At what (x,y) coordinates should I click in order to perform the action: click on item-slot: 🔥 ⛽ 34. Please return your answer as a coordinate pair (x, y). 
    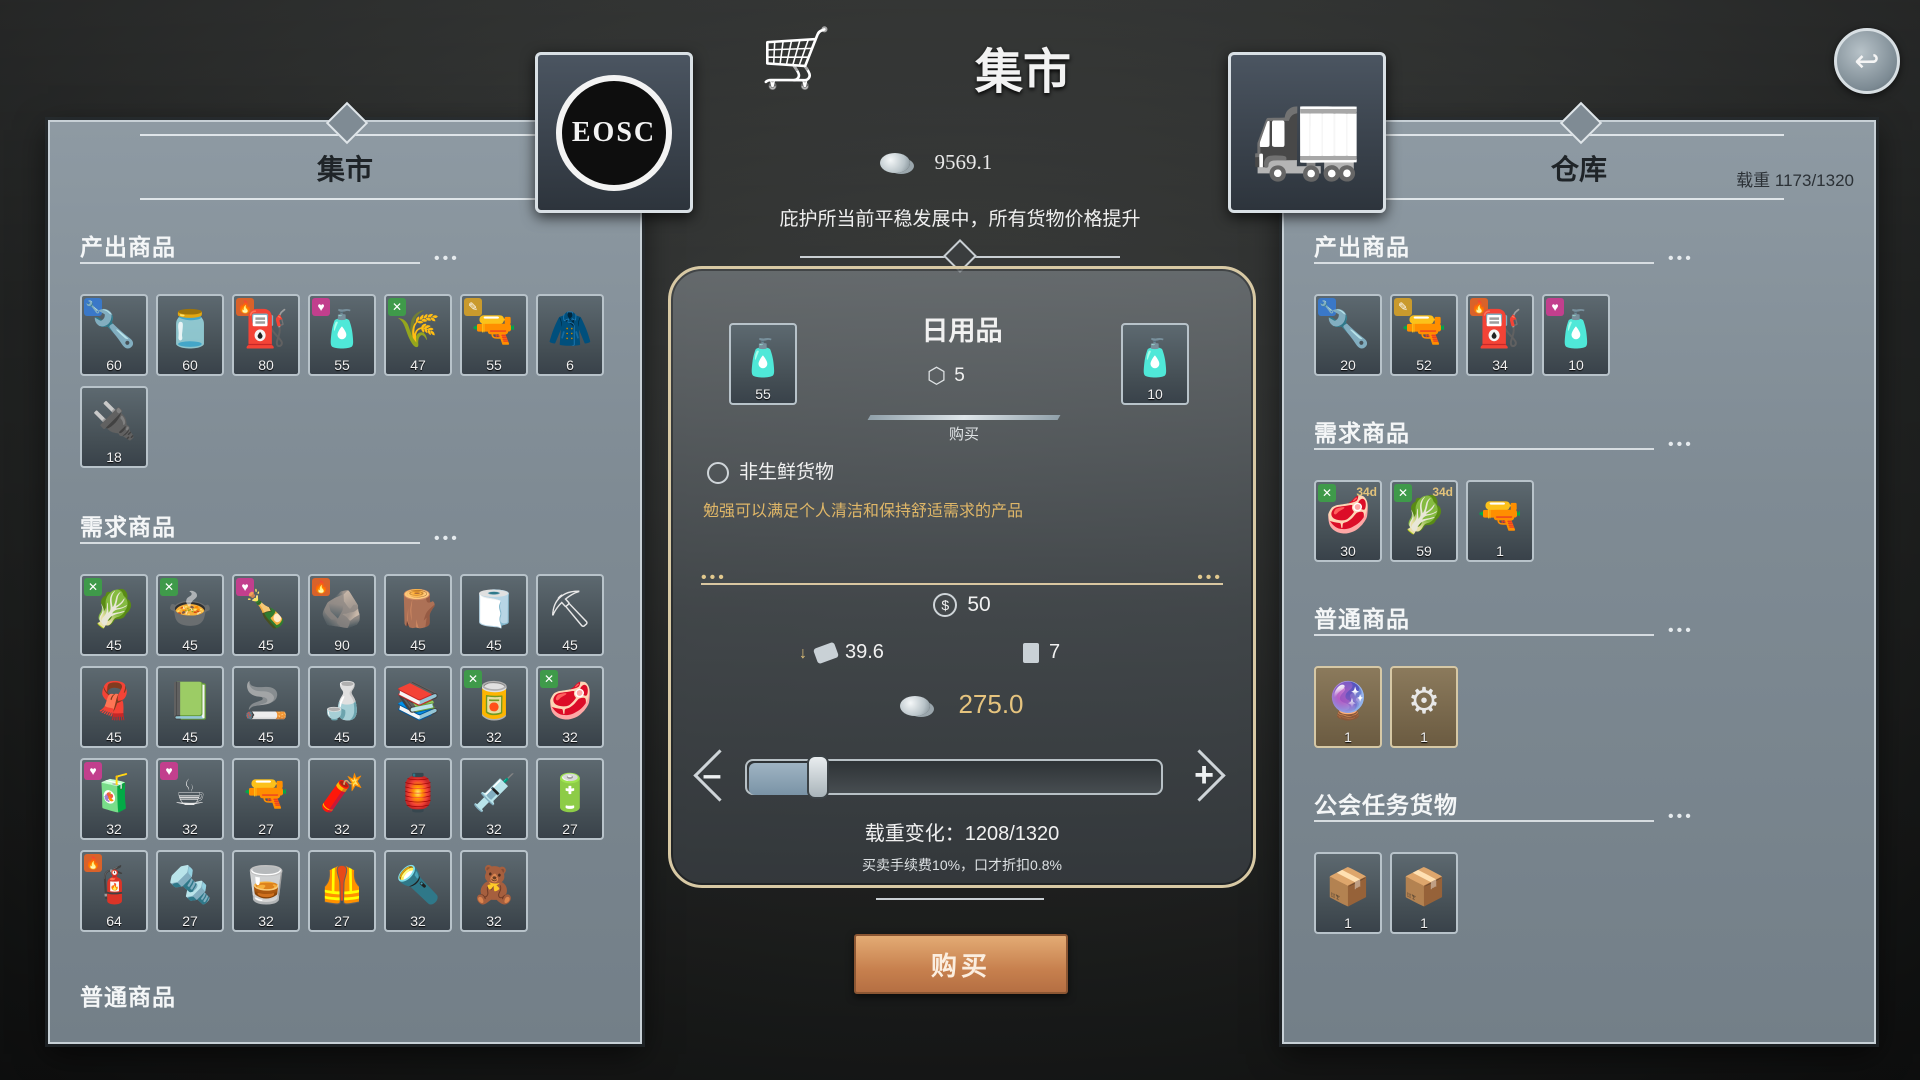
    Looking at the image, I should click on (1500, 335).